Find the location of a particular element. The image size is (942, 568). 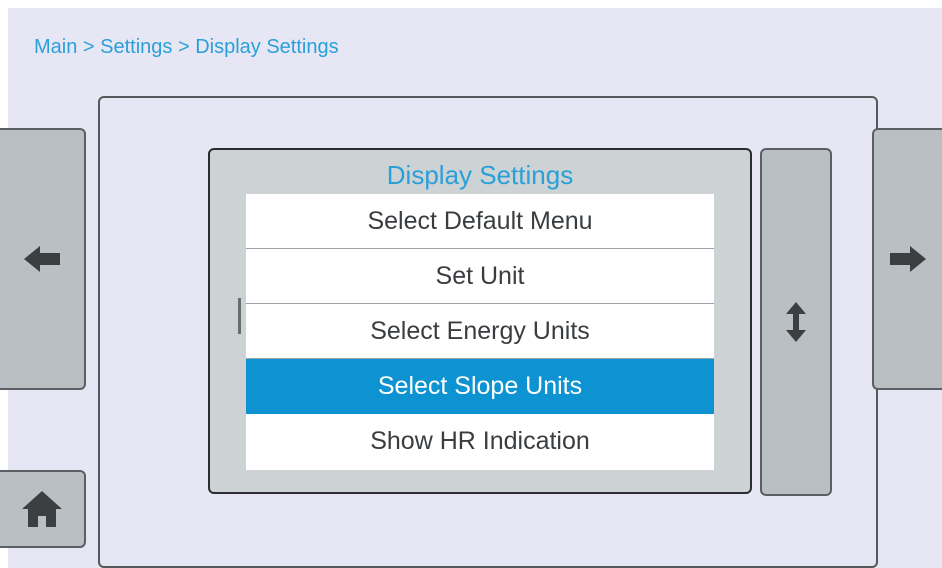

menu-item-set-unit: Set Unit is located at coordinates (480, 276).